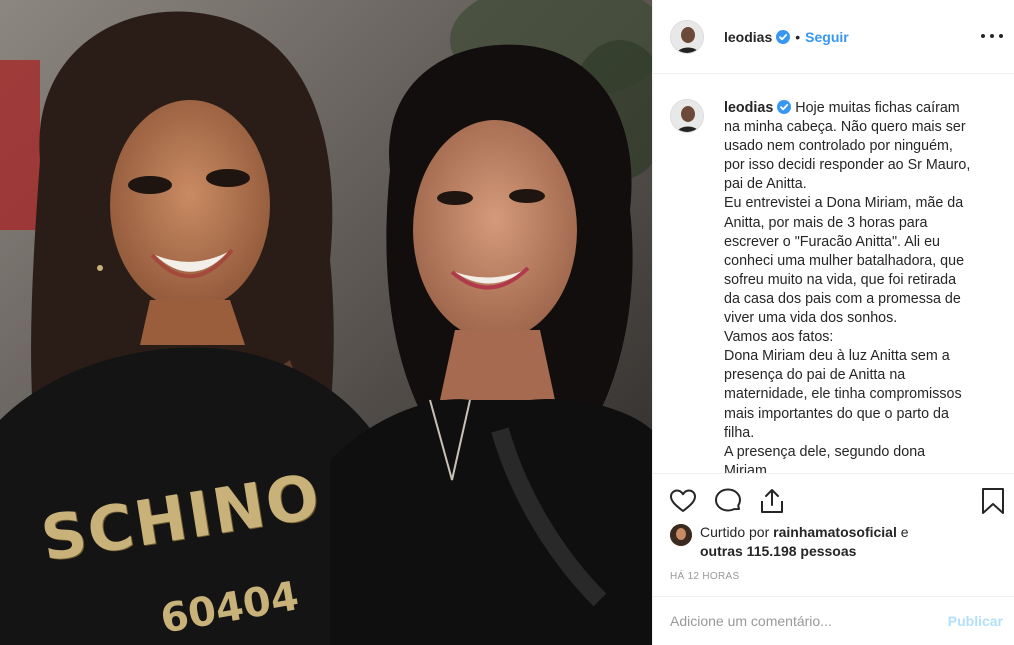  What do you see at coordinates (765, 184) in the screenshot?
I see `caption-line: pai de Anitta.` at bounding box center [765, 184].